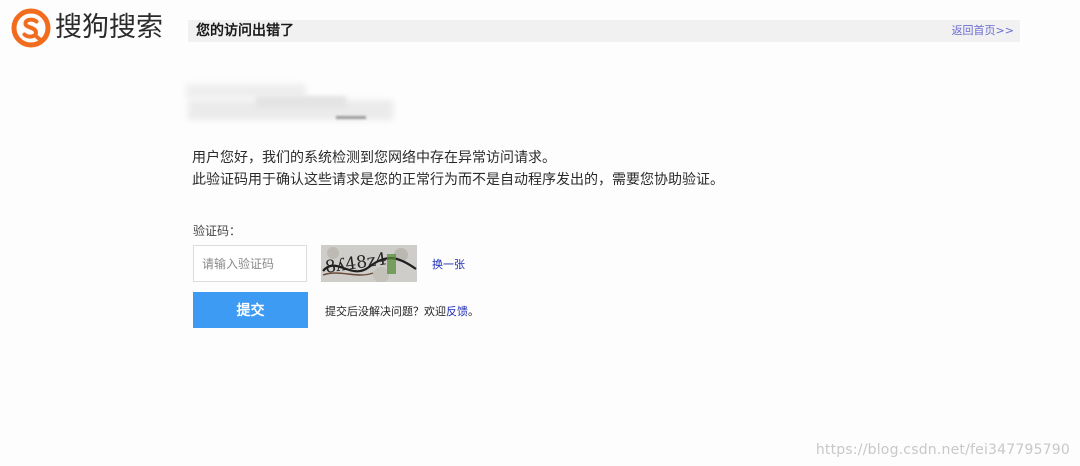 This screenshot has width=1080, height=466. I want to click on watermark: https://blog.csdn.net/fei347795790, so click(942, 450).